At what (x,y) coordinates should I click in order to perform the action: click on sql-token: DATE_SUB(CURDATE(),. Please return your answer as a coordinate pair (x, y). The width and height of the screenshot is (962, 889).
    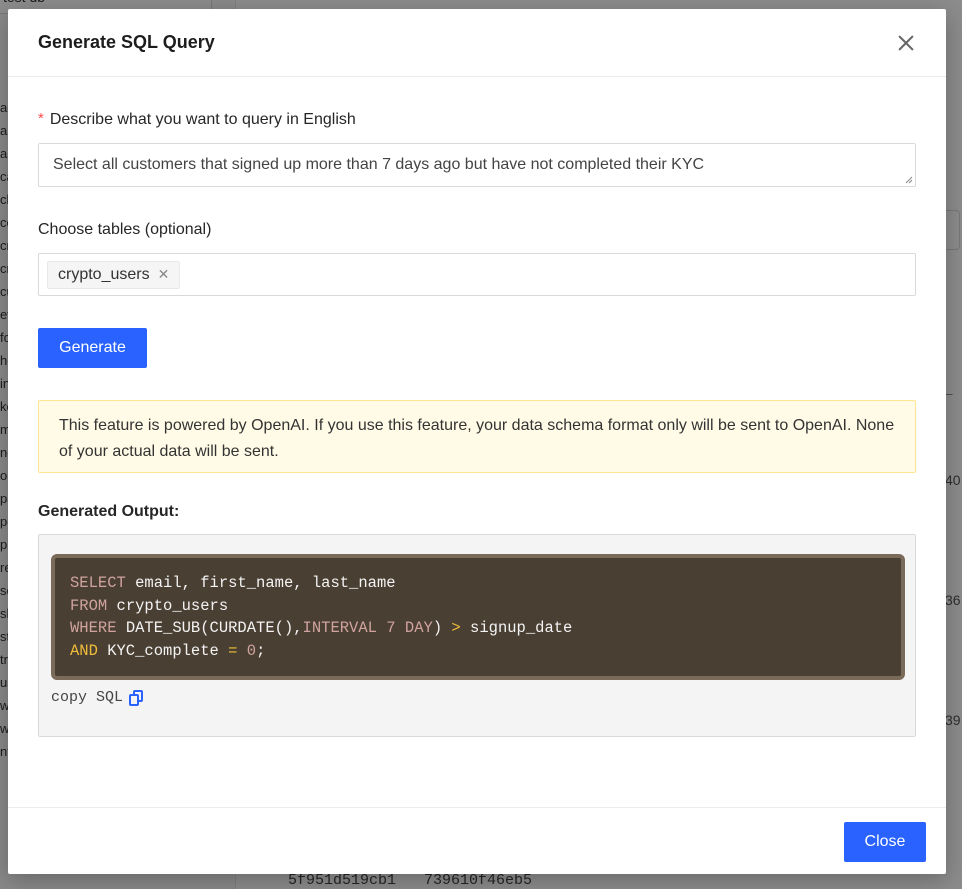
    Looking at the image, I should click on (209, 628).